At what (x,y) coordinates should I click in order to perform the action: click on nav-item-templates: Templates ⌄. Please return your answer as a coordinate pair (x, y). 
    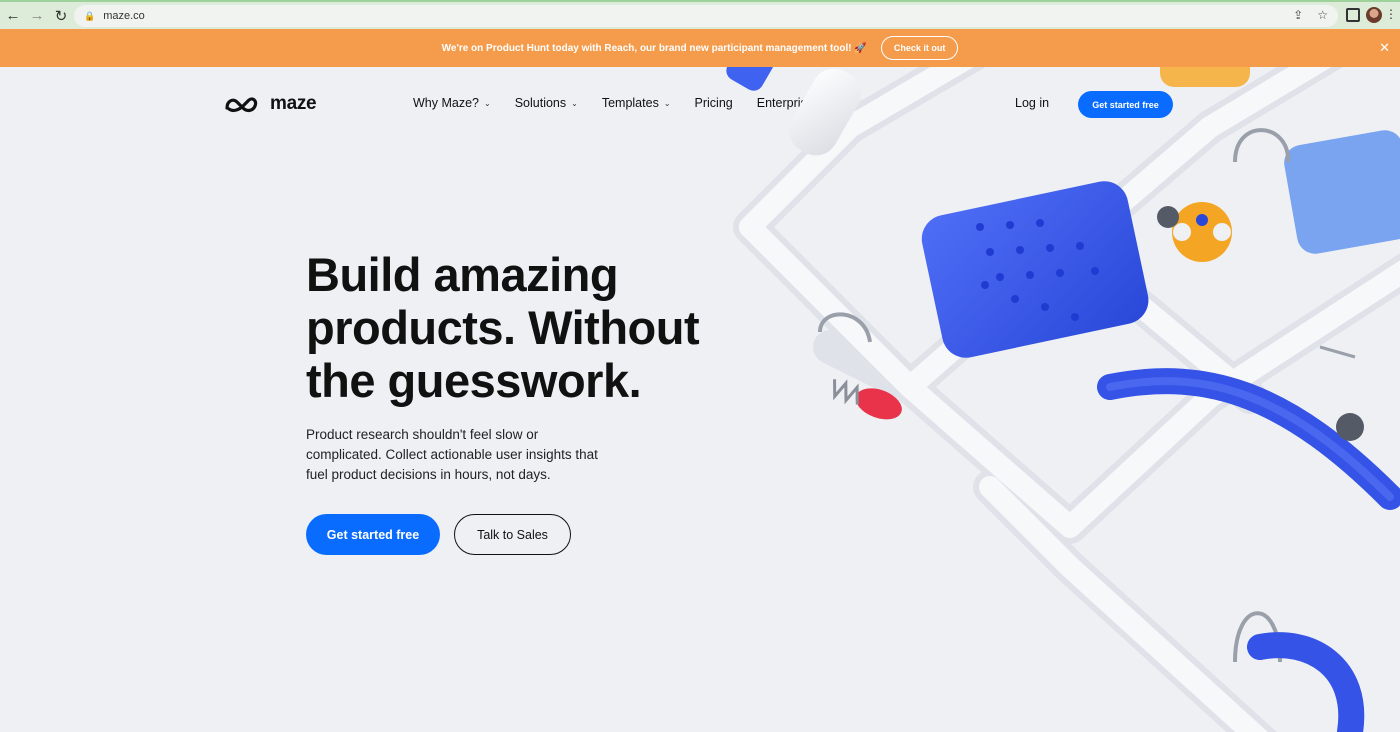
    Looking at the image, I should click on (636, 103).